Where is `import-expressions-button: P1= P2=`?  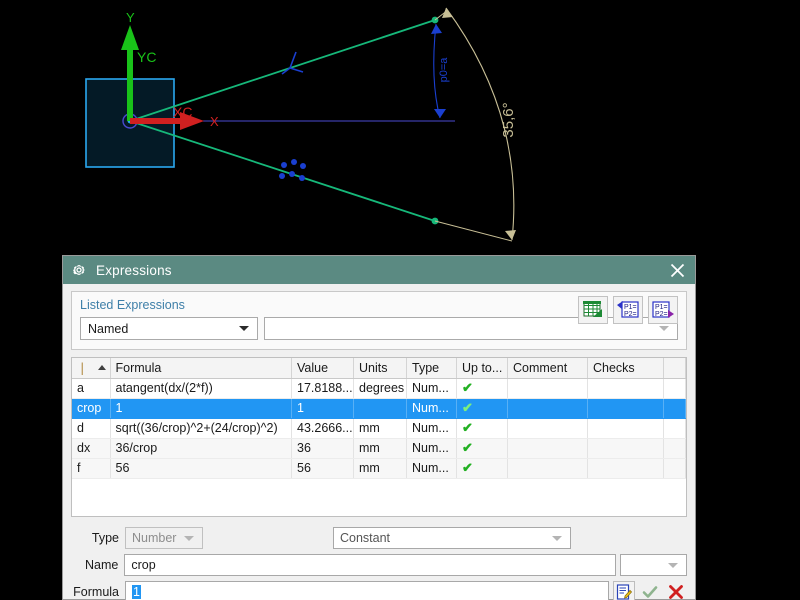 import-expressions-button: P1= P2= is located at coordinates (628, 310).